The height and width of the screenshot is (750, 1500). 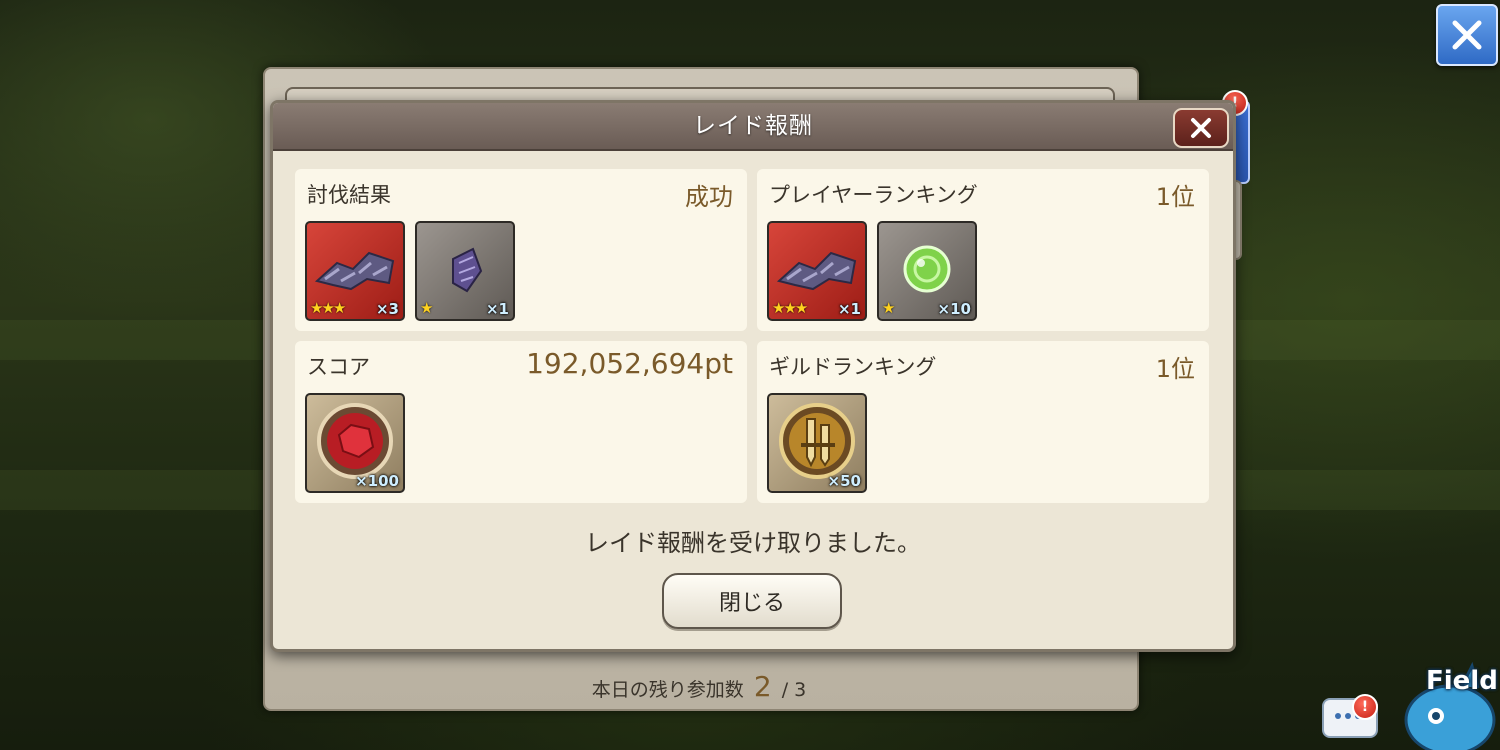 I want to click on subjugation-result-card: 討伐結果 成功 ★★★ ×3 ★ ×1, so click(x=521, y=250).